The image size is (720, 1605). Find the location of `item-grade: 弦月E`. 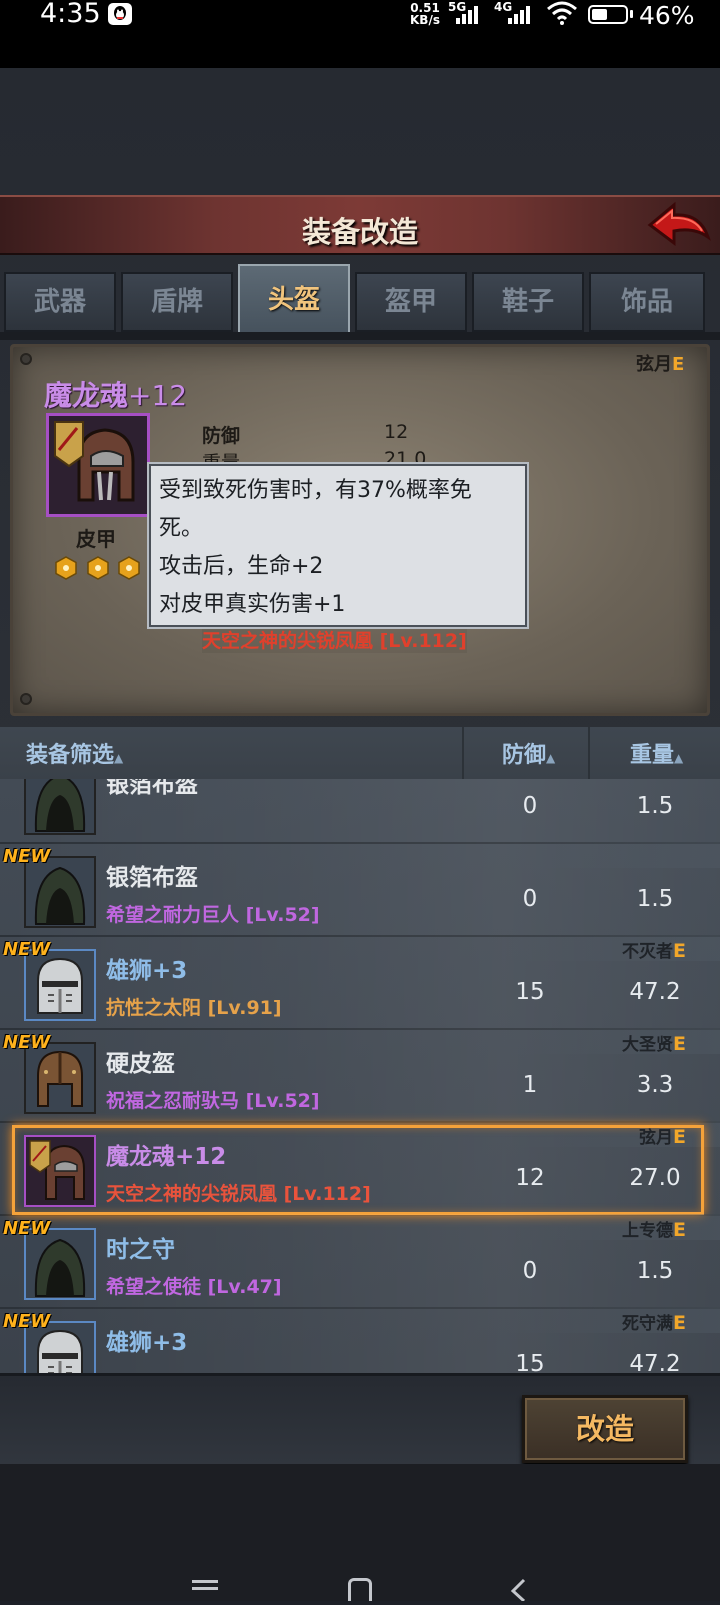

item-grade: 弦月E is located at coordinates (662, 1135).